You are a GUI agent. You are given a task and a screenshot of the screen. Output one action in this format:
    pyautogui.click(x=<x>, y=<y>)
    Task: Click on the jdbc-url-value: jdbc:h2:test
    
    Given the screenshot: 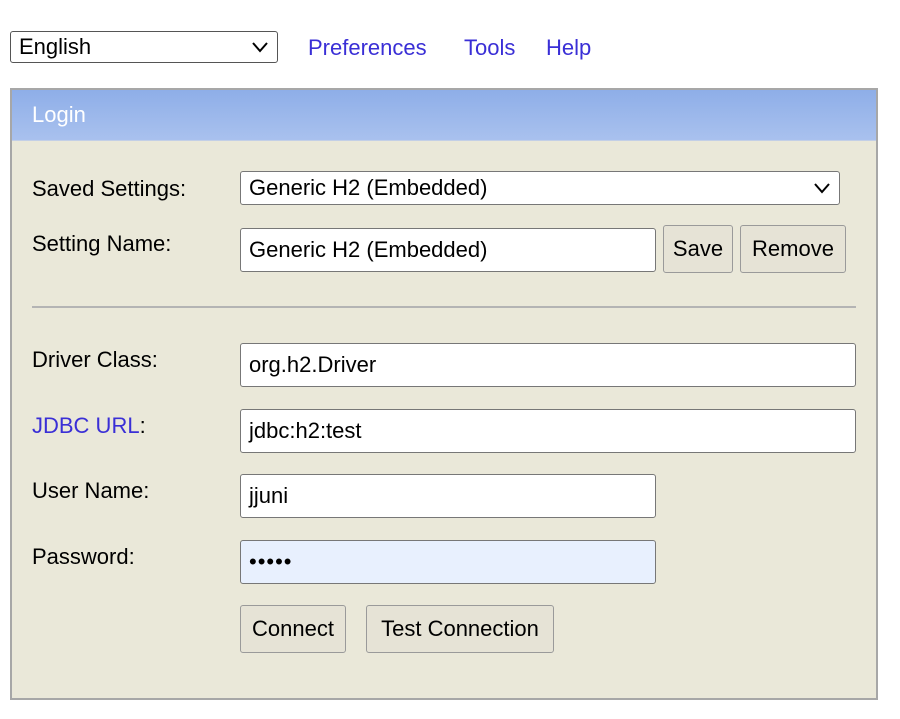 What is the action you would take?
    pyautogui.click(x=305, y=430)
    